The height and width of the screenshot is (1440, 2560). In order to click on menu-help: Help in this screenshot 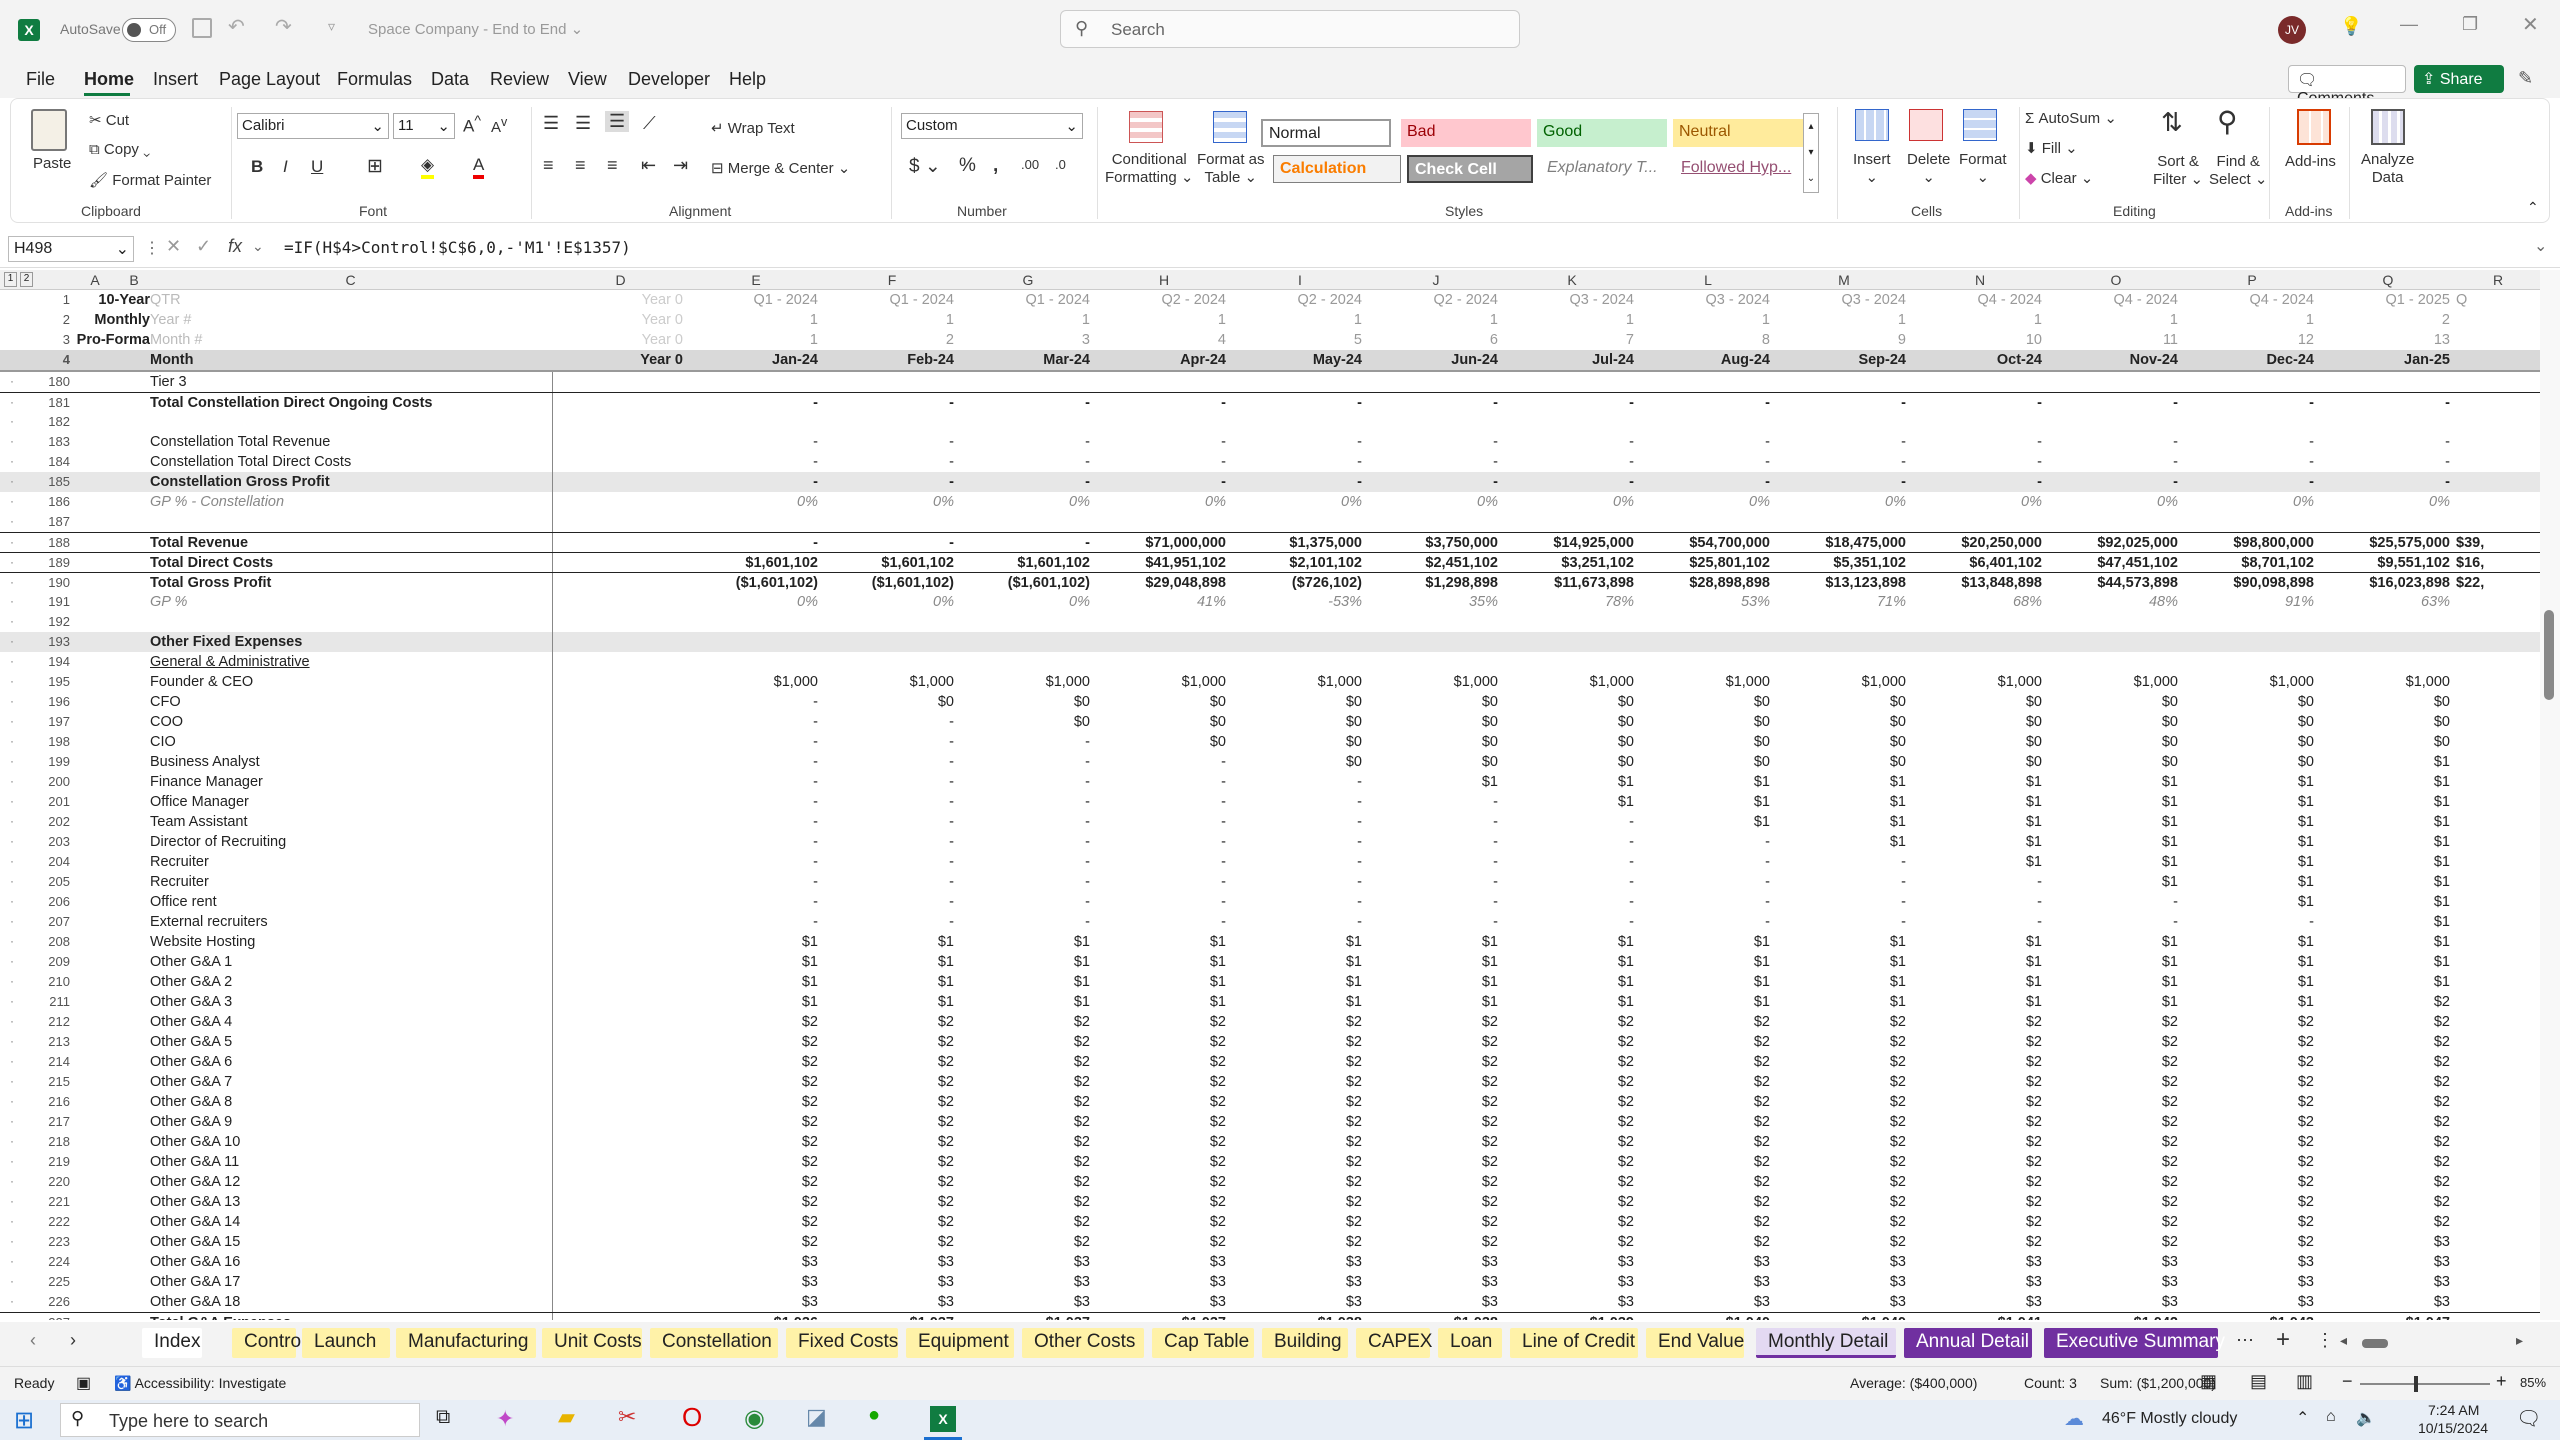, I will do `click(747, 79)`.